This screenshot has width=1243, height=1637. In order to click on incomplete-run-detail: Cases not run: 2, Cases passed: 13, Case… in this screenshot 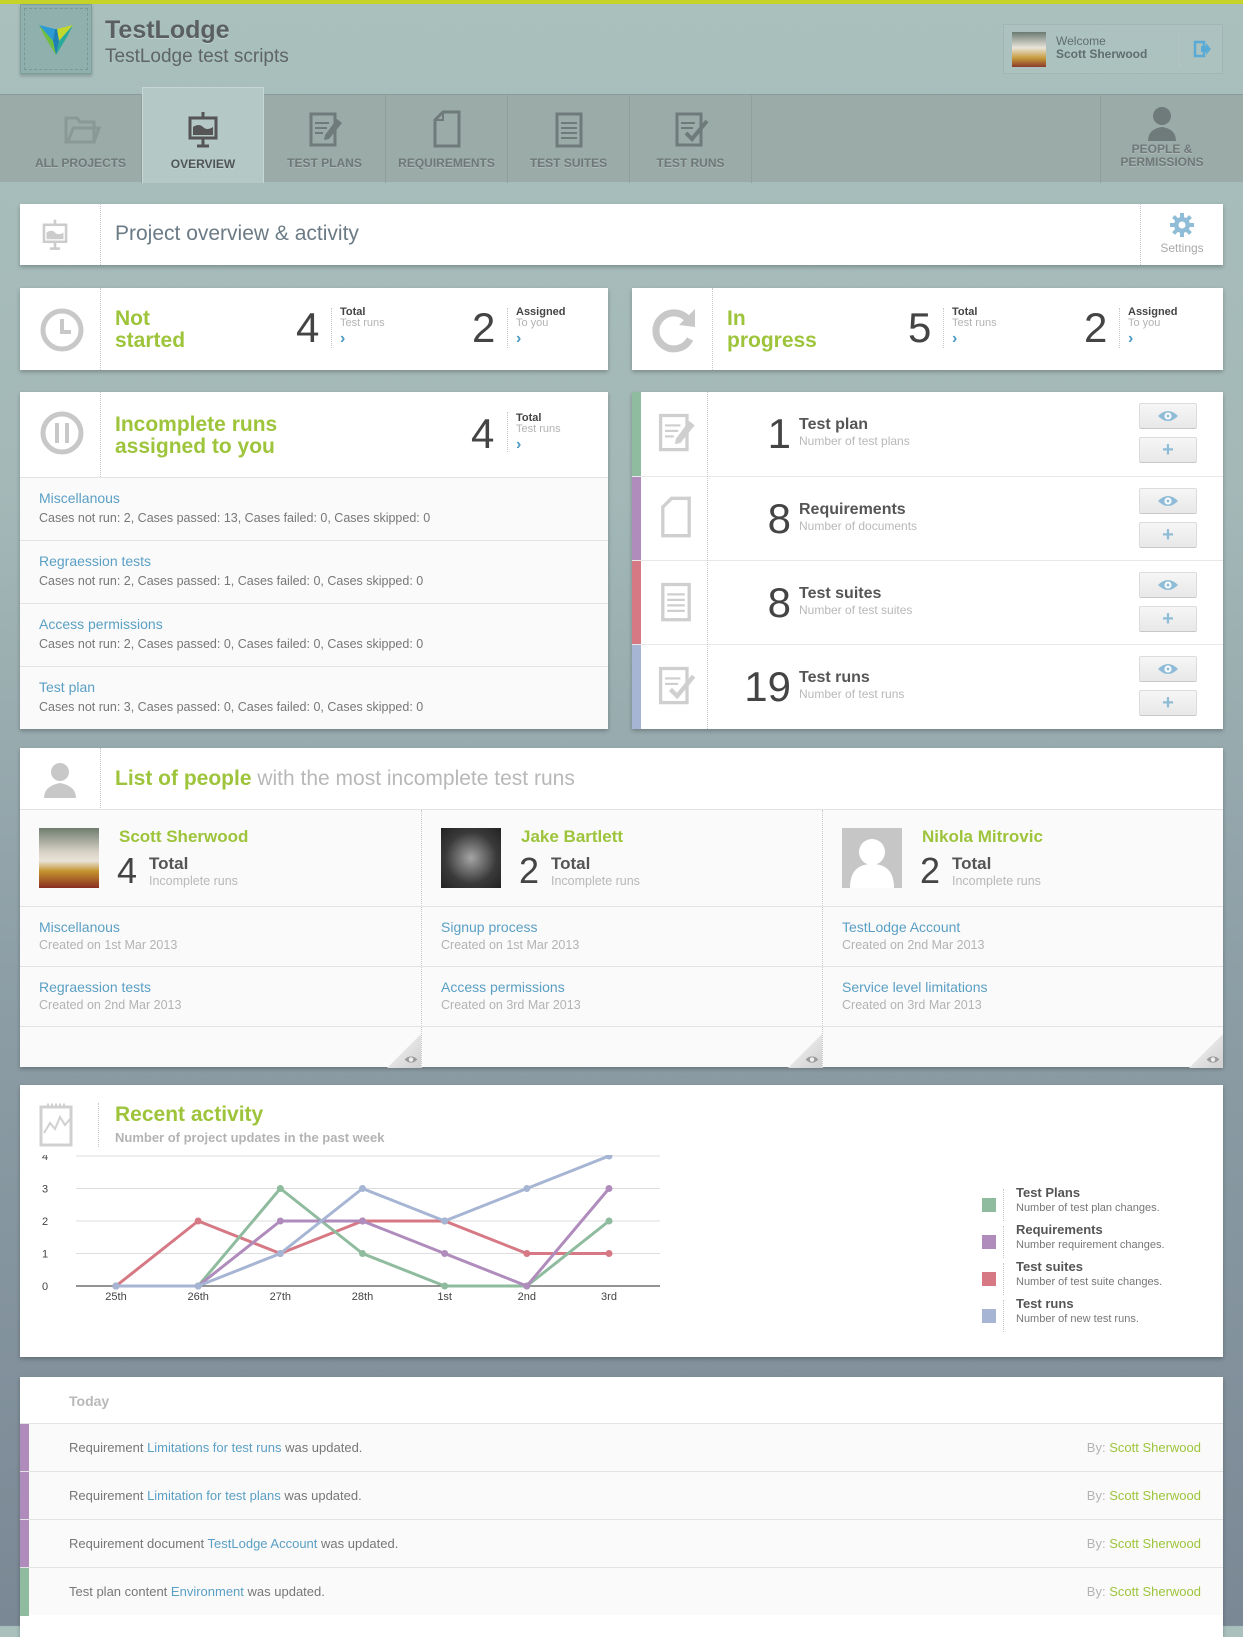, I will do `click(235, 518)`.